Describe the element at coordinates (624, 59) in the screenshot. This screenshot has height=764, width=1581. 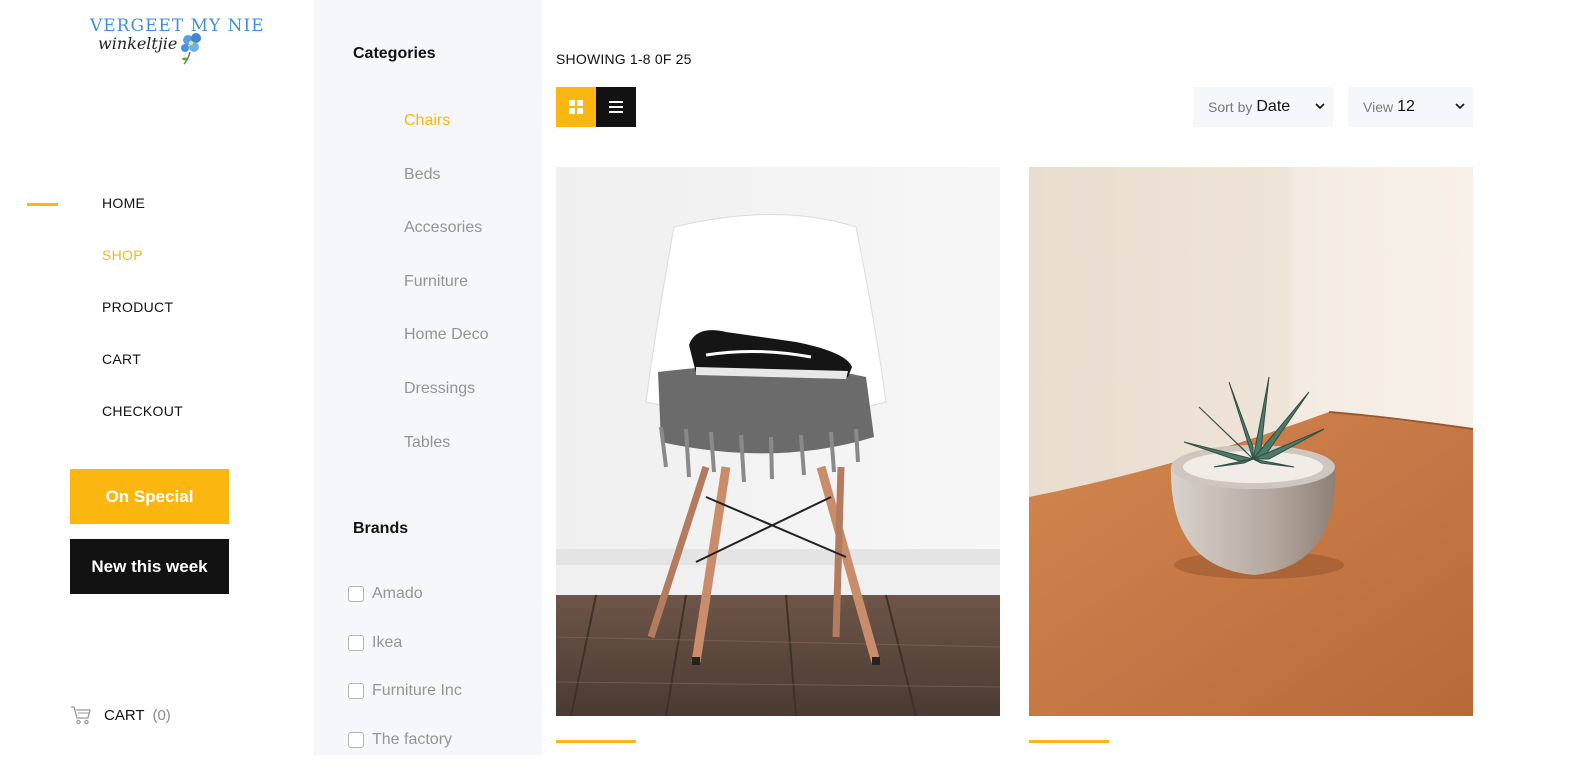
I see `results-count: SHOWING 1-8 0F 25` at that location.